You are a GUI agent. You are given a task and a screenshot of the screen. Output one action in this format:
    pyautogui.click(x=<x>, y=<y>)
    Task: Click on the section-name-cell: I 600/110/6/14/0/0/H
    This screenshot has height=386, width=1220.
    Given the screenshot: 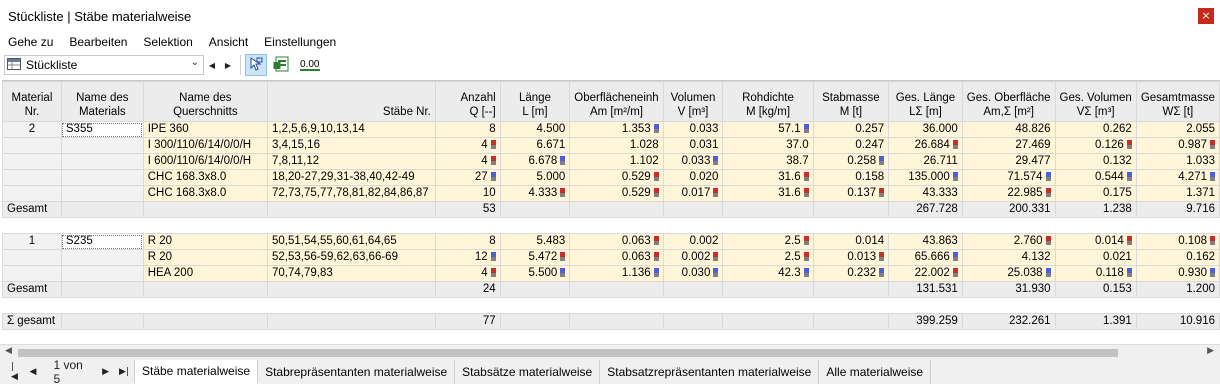 What is the action you would take?
    pyautogui.click(x=205, y=161)
    